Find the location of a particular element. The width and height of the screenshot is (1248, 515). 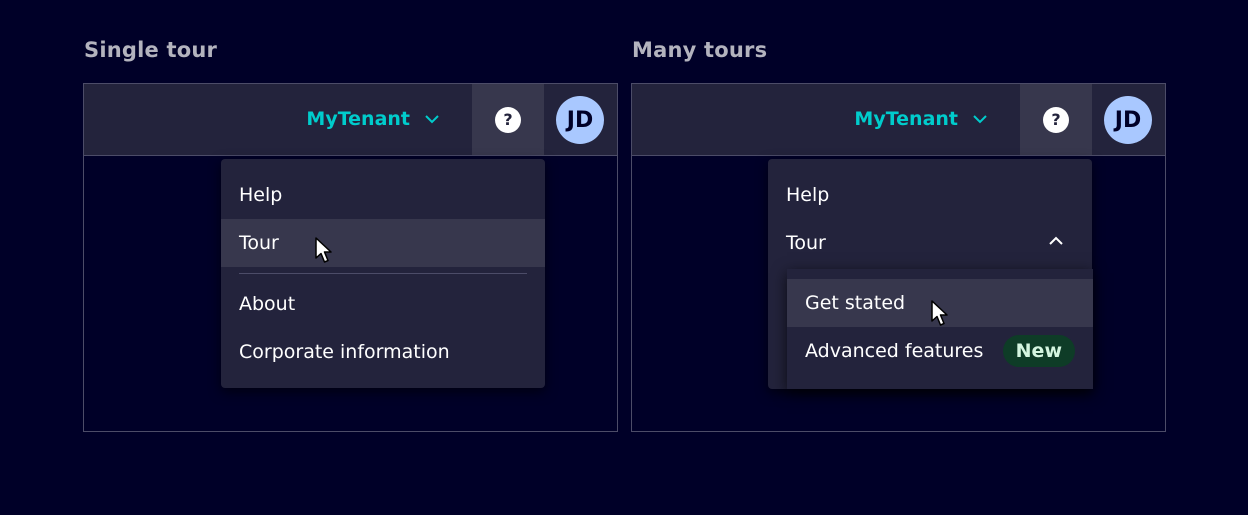

menu-item-tour-label: Tour is located at coordinates (806, 243).